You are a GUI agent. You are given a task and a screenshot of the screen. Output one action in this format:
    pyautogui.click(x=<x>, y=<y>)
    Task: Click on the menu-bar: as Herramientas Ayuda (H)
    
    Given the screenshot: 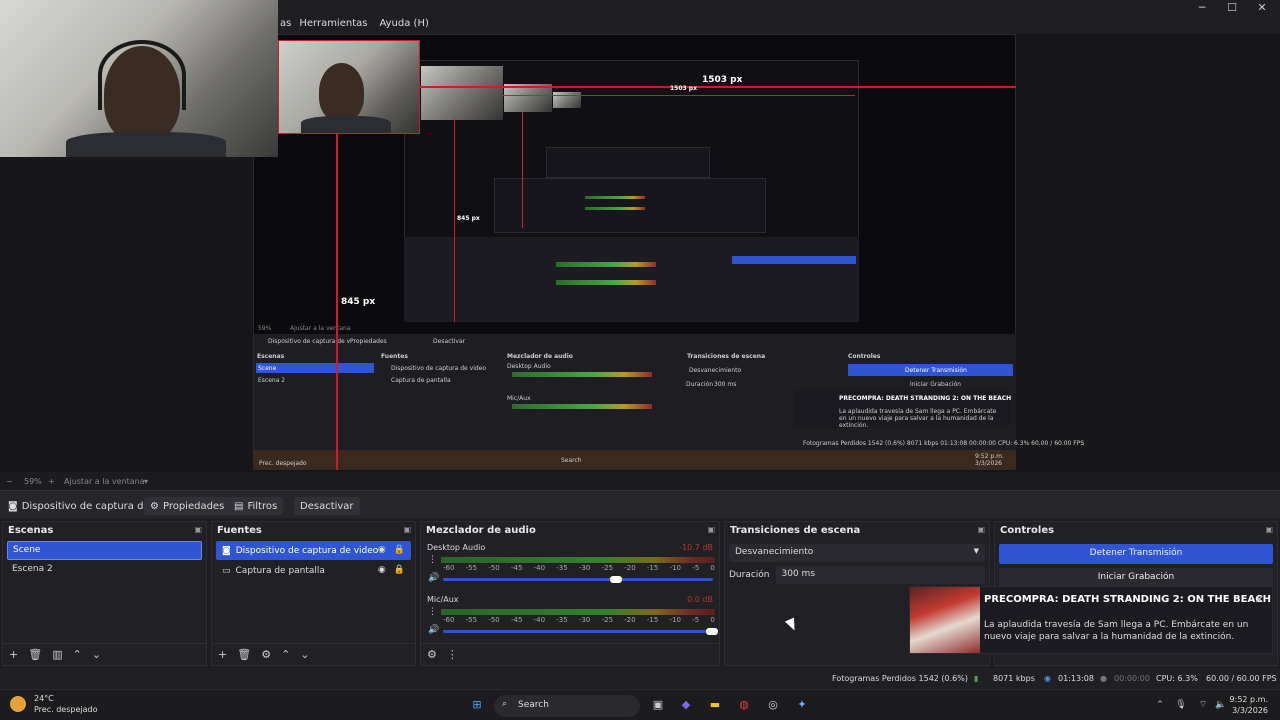 What is the action you would take?
    pyautogui.click(x=354, y=23)
    